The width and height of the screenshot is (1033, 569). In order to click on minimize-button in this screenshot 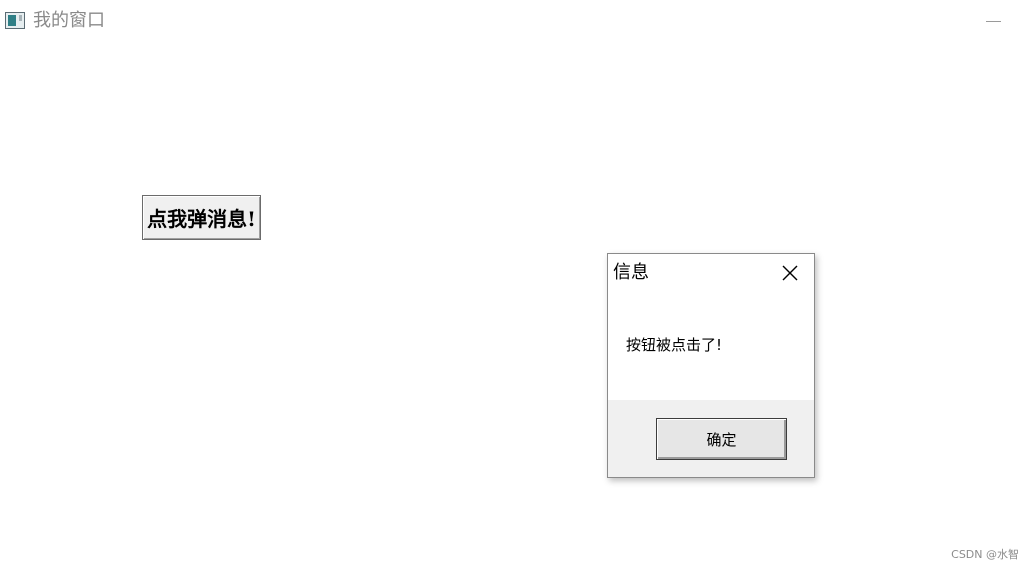, I will do `click(993, 21)`.